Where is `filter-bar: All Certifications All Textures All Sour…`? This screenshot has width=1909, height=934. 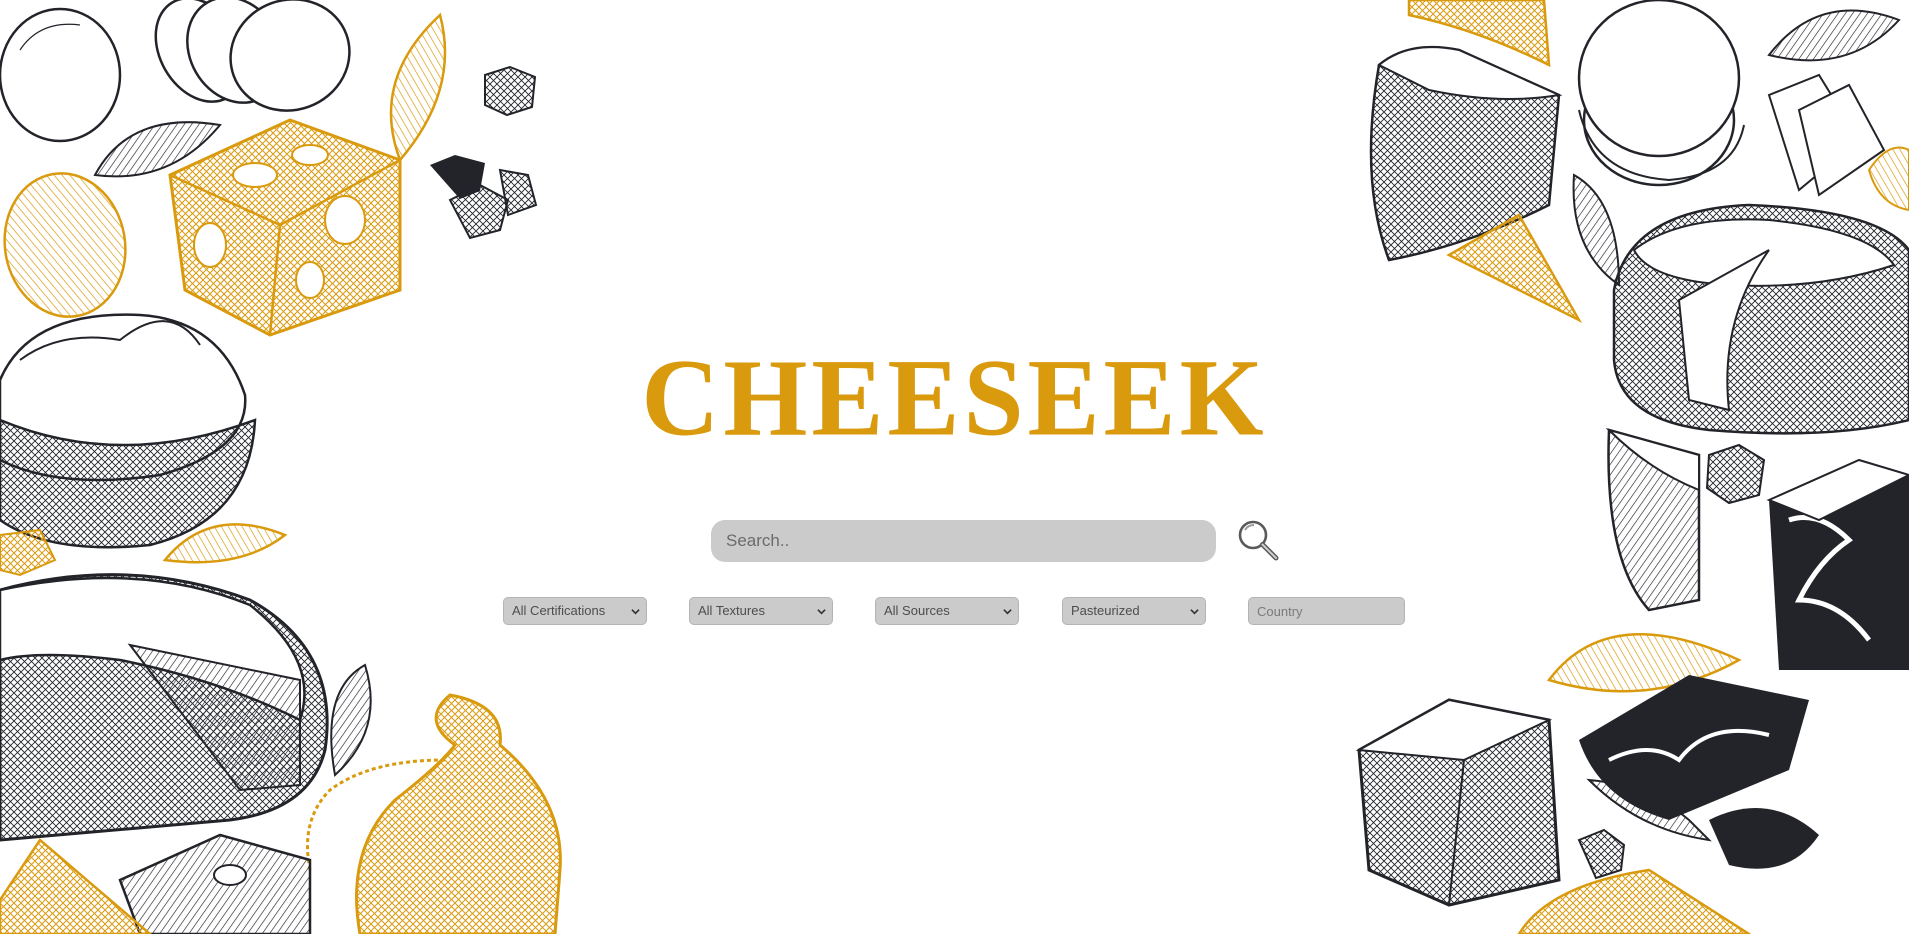 filter-bar: All Certifications All Textures All Sour… is located at coordinates (954, 612).